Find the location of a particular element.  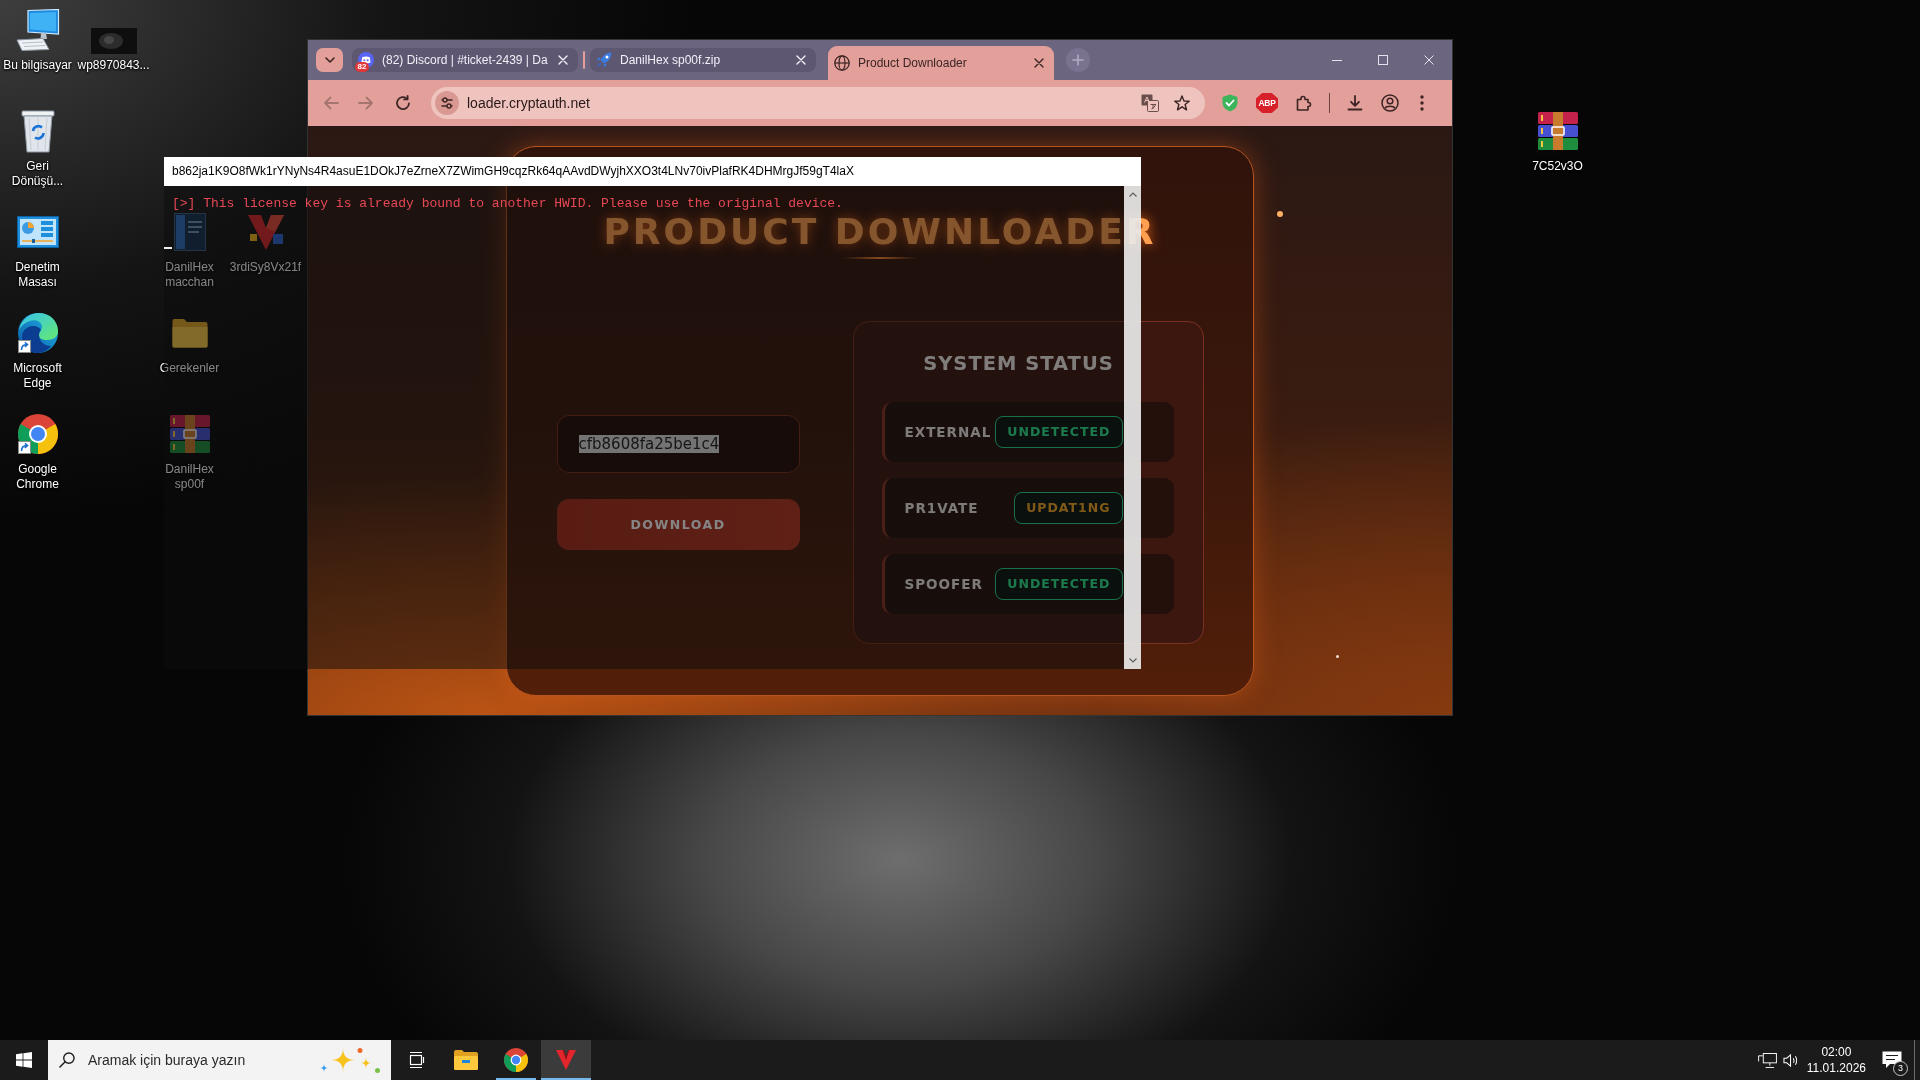

image-thumbnail is located at coordinates (113, 41).